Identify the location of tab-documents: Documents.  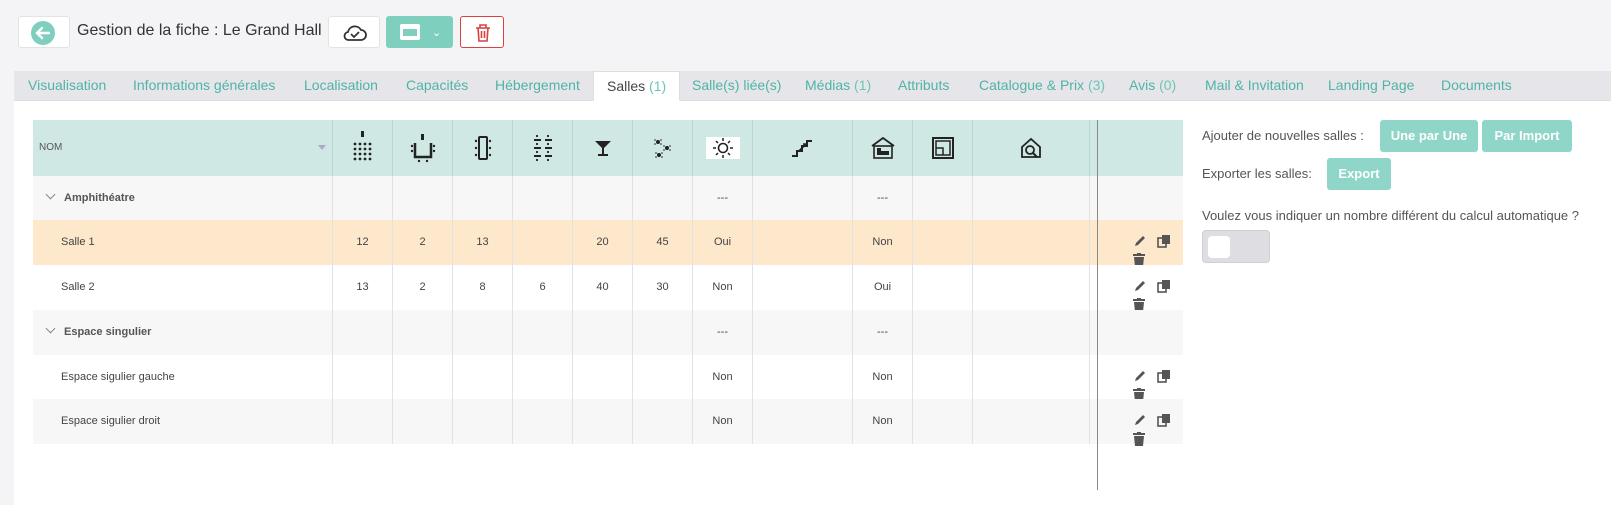
(1476, 86).